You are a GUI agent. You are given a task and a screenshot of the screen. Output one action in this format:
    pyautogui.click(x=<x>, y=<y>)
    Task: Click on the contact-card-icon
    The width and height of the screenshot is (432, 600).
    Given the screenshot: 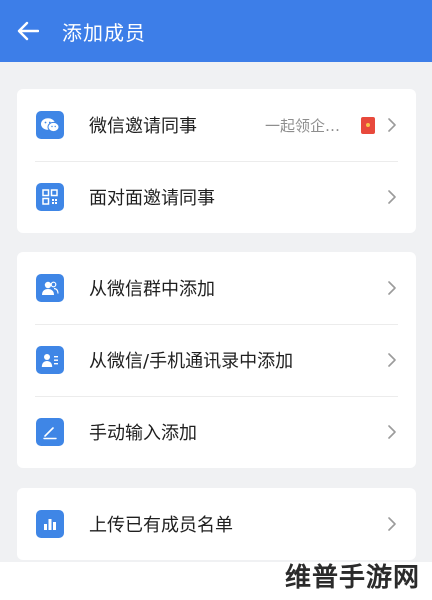 What is the action you would take?
    pyautogui.click(x=50, y=360)
    